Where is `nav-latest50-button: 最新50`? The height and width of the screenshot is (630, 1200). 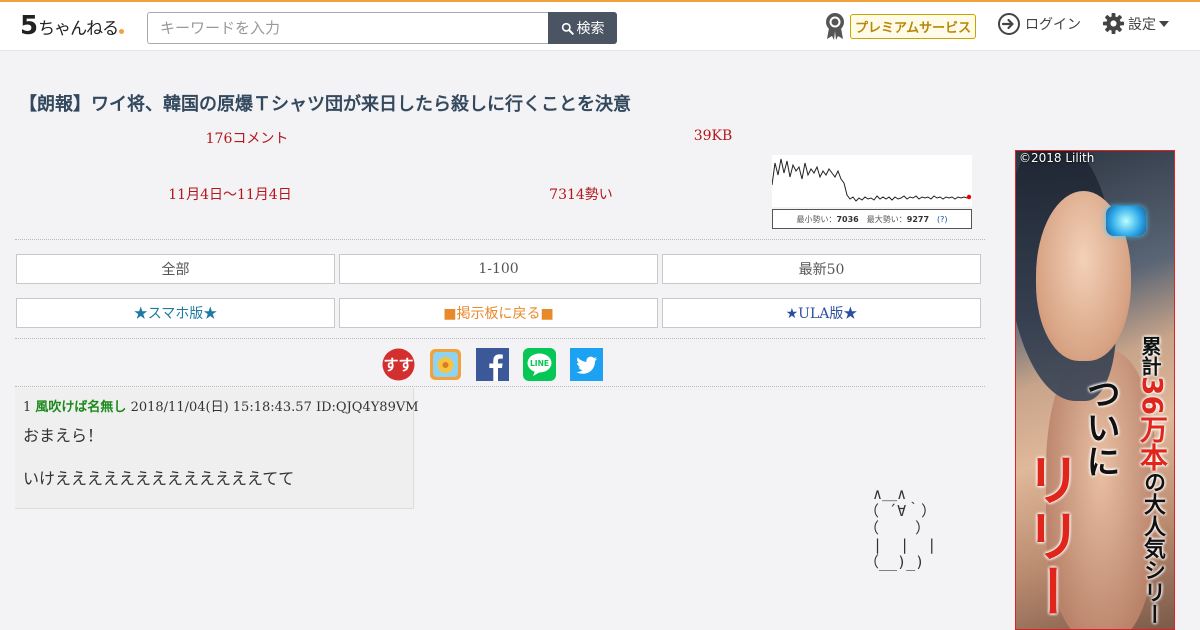 nav-latest50-button: 最新50 is located at coordinates (821, 269).